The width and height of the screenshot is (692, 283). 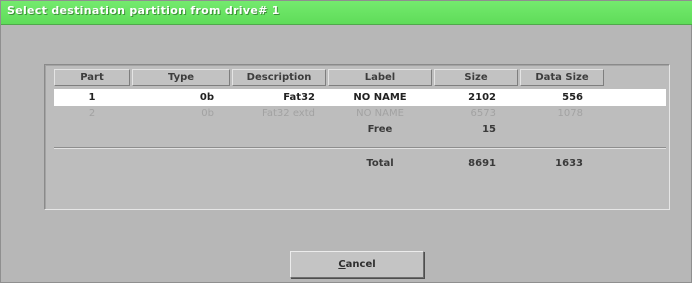 I want to click on cancel-accelerator: C, so click(x=342, y=264).